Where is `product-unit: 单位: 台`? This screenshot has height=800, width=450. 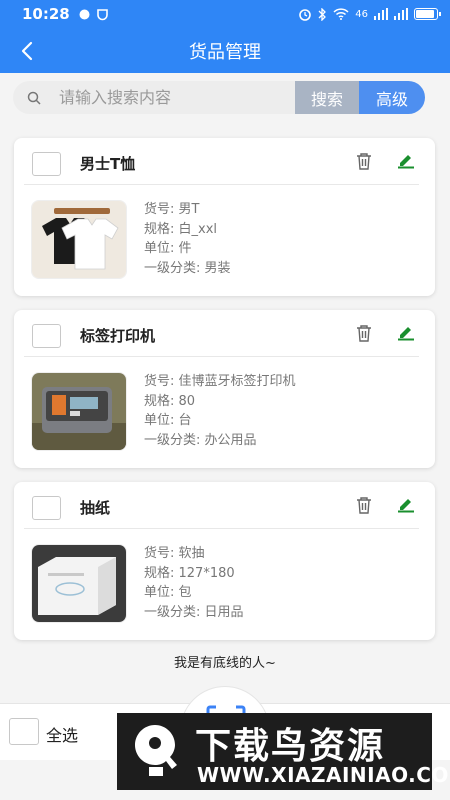
product-unit: 单位: 台 is located at coordinates (168, 420).